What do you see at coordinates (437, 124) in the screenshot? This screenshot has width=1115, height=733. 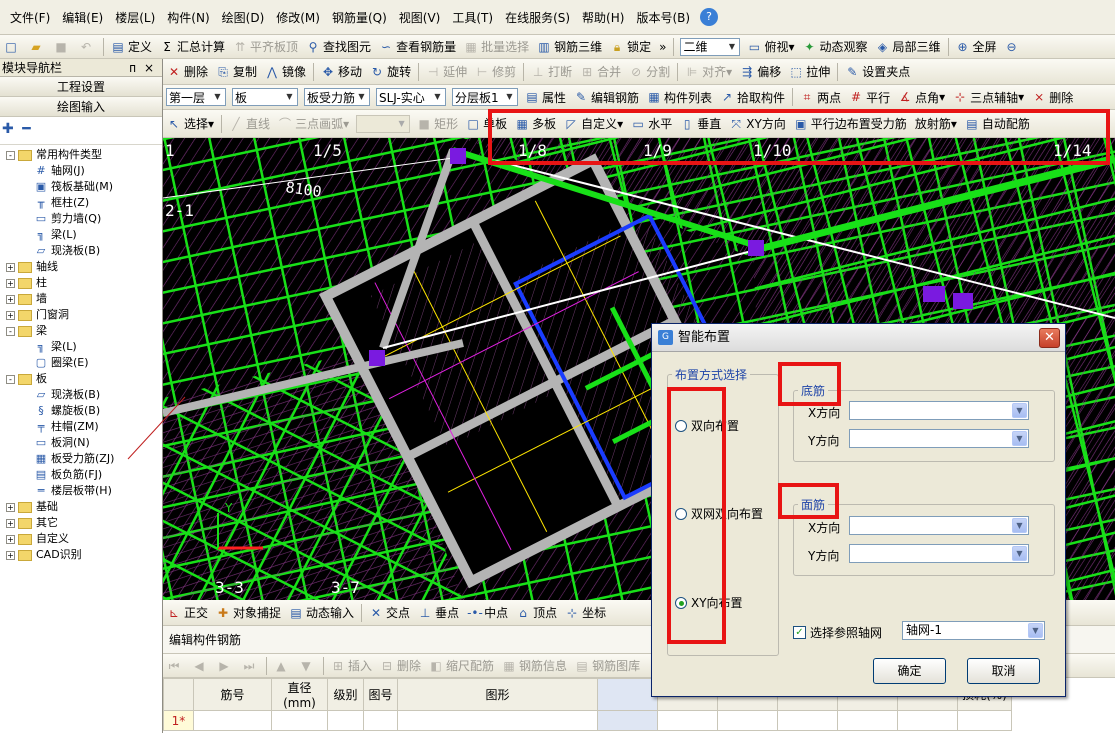 I see `rect-button: ■ 矩形` at bounding box center [437, 124].